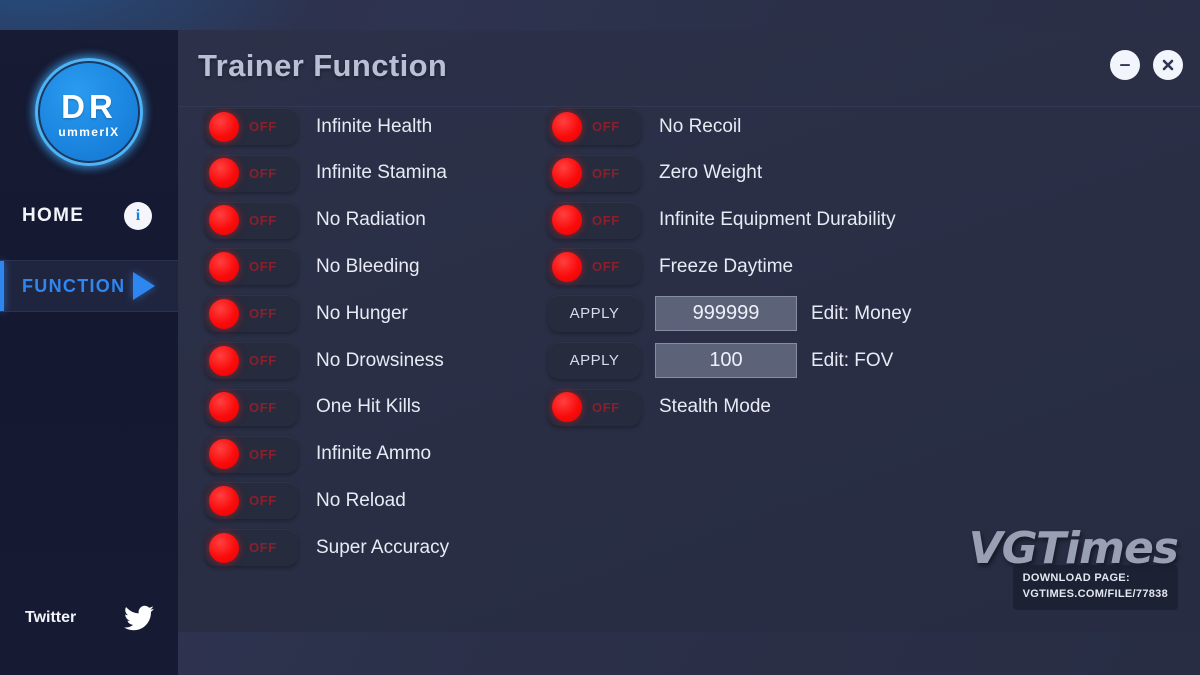 The image size is (1200, 675). I want to click on function-row: APPLY 100 Edit: FOV, so click(720, 360).